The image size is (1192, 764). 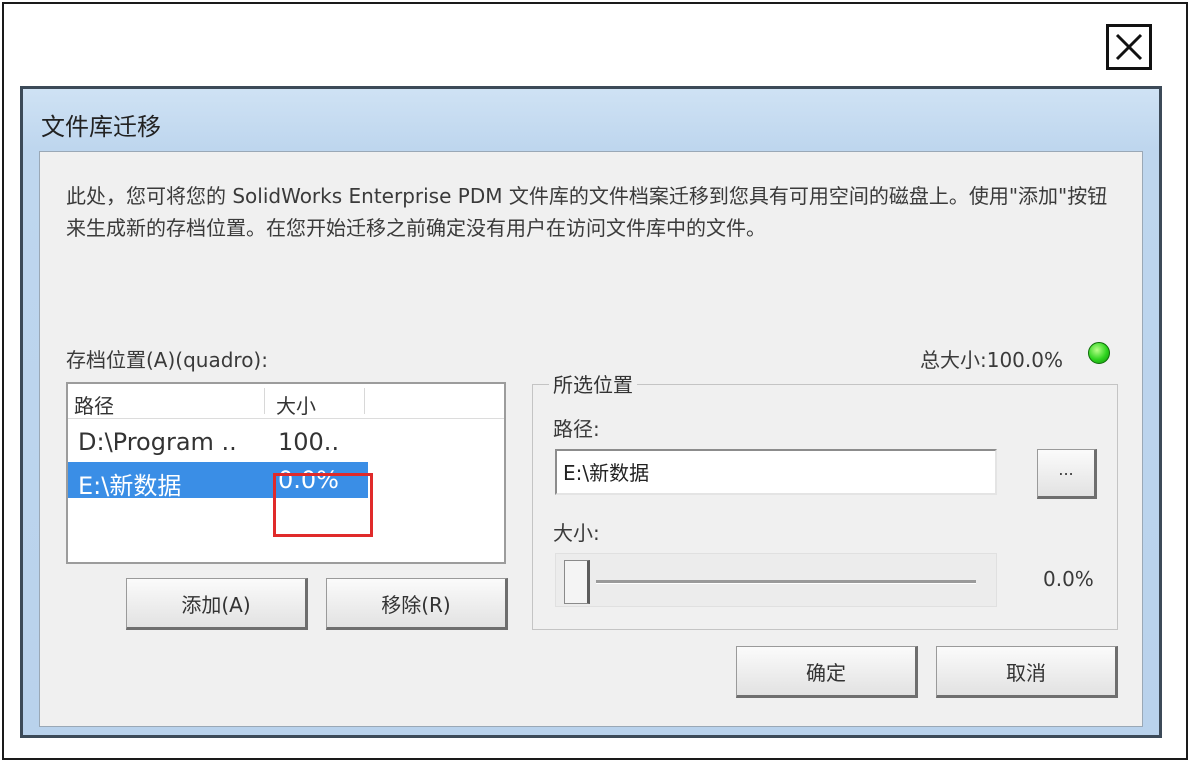 What do you see at coordinates (577, 582) in the screenshot?
I see `slider-thumb` at bounding box center [577, 582].